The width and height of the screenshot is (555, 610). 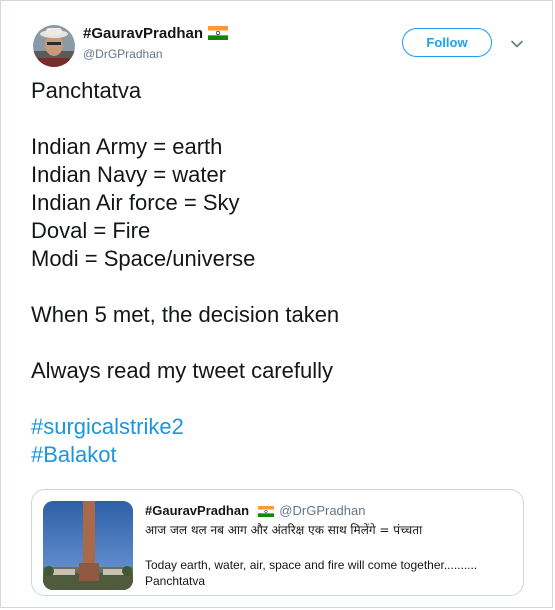 I want to click on tweet-line: Indian Air force = Sky, so click(x=135, y=202).